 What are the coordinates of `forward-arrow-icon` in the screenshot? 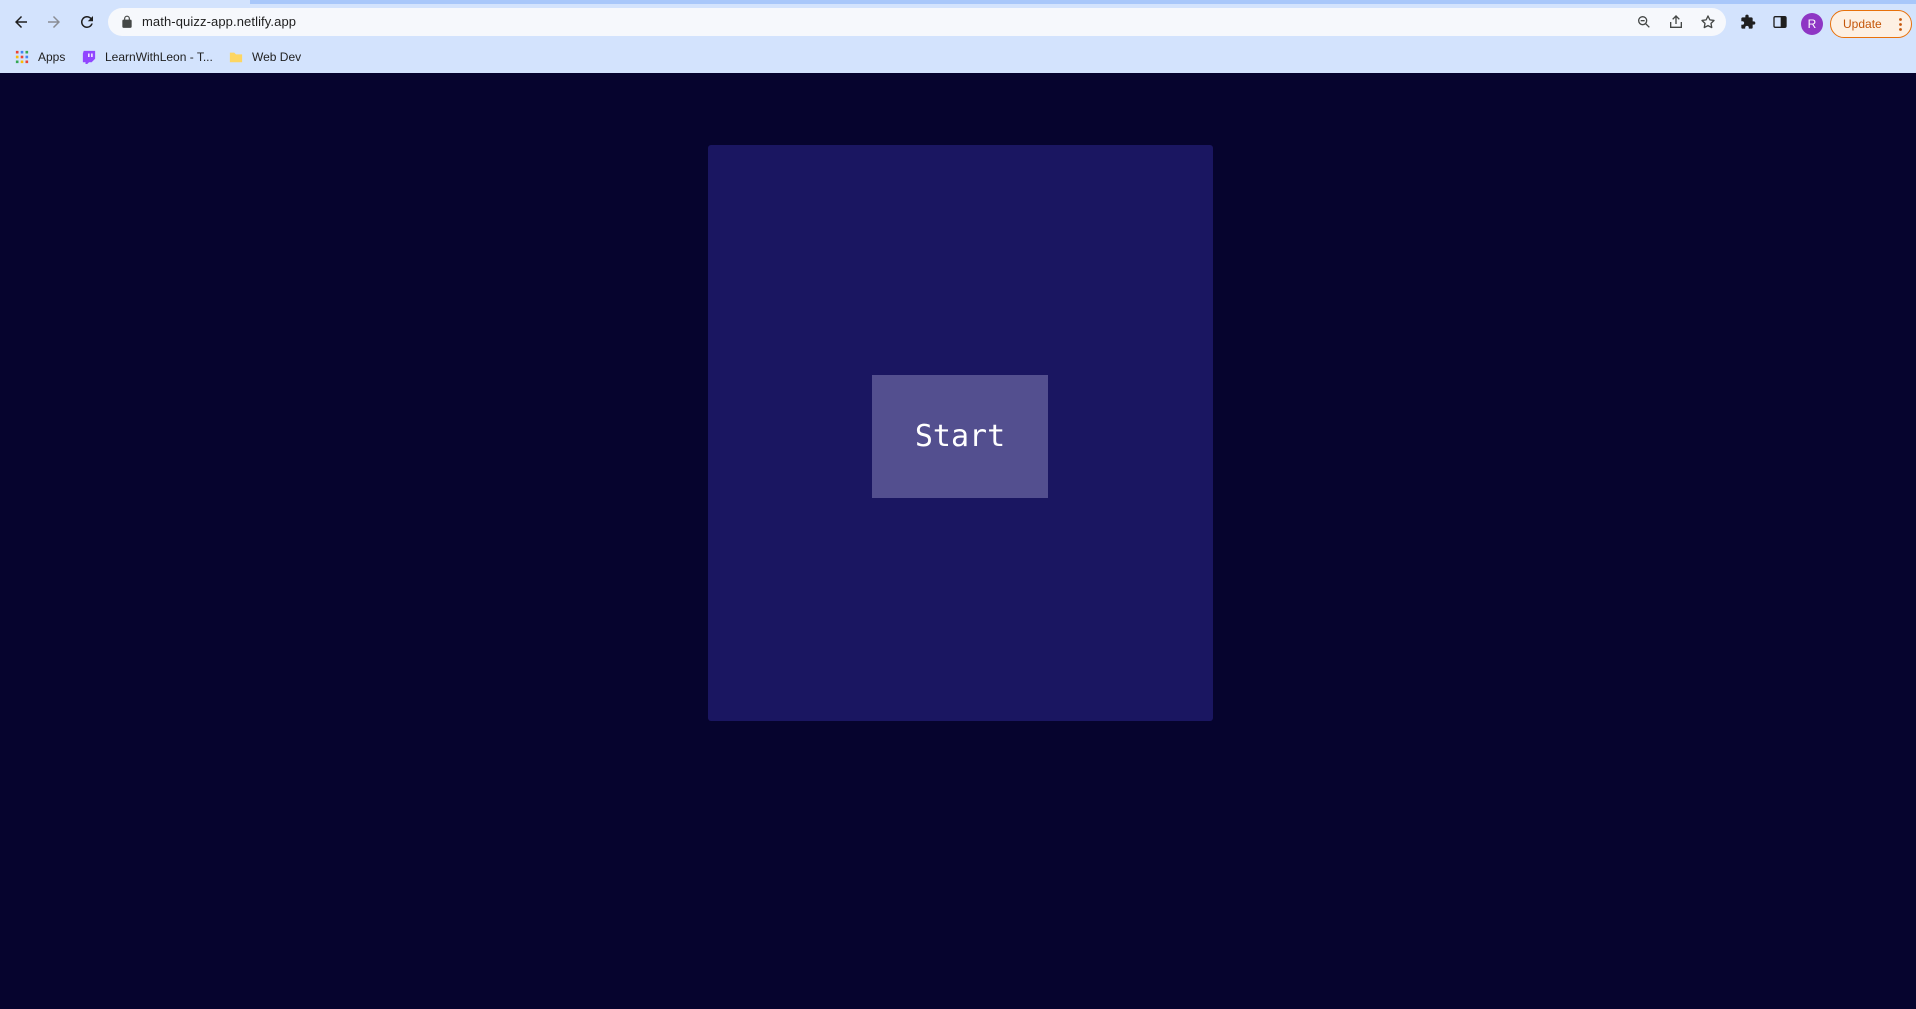 It's located at (54, 22).